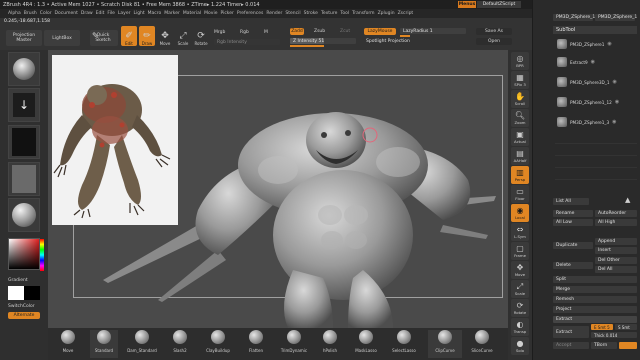  What do you see at coordinates (602, 327) in the screenshot?
I see `e-smt-slider: E Smt 5` at bounding box center [602, 327].